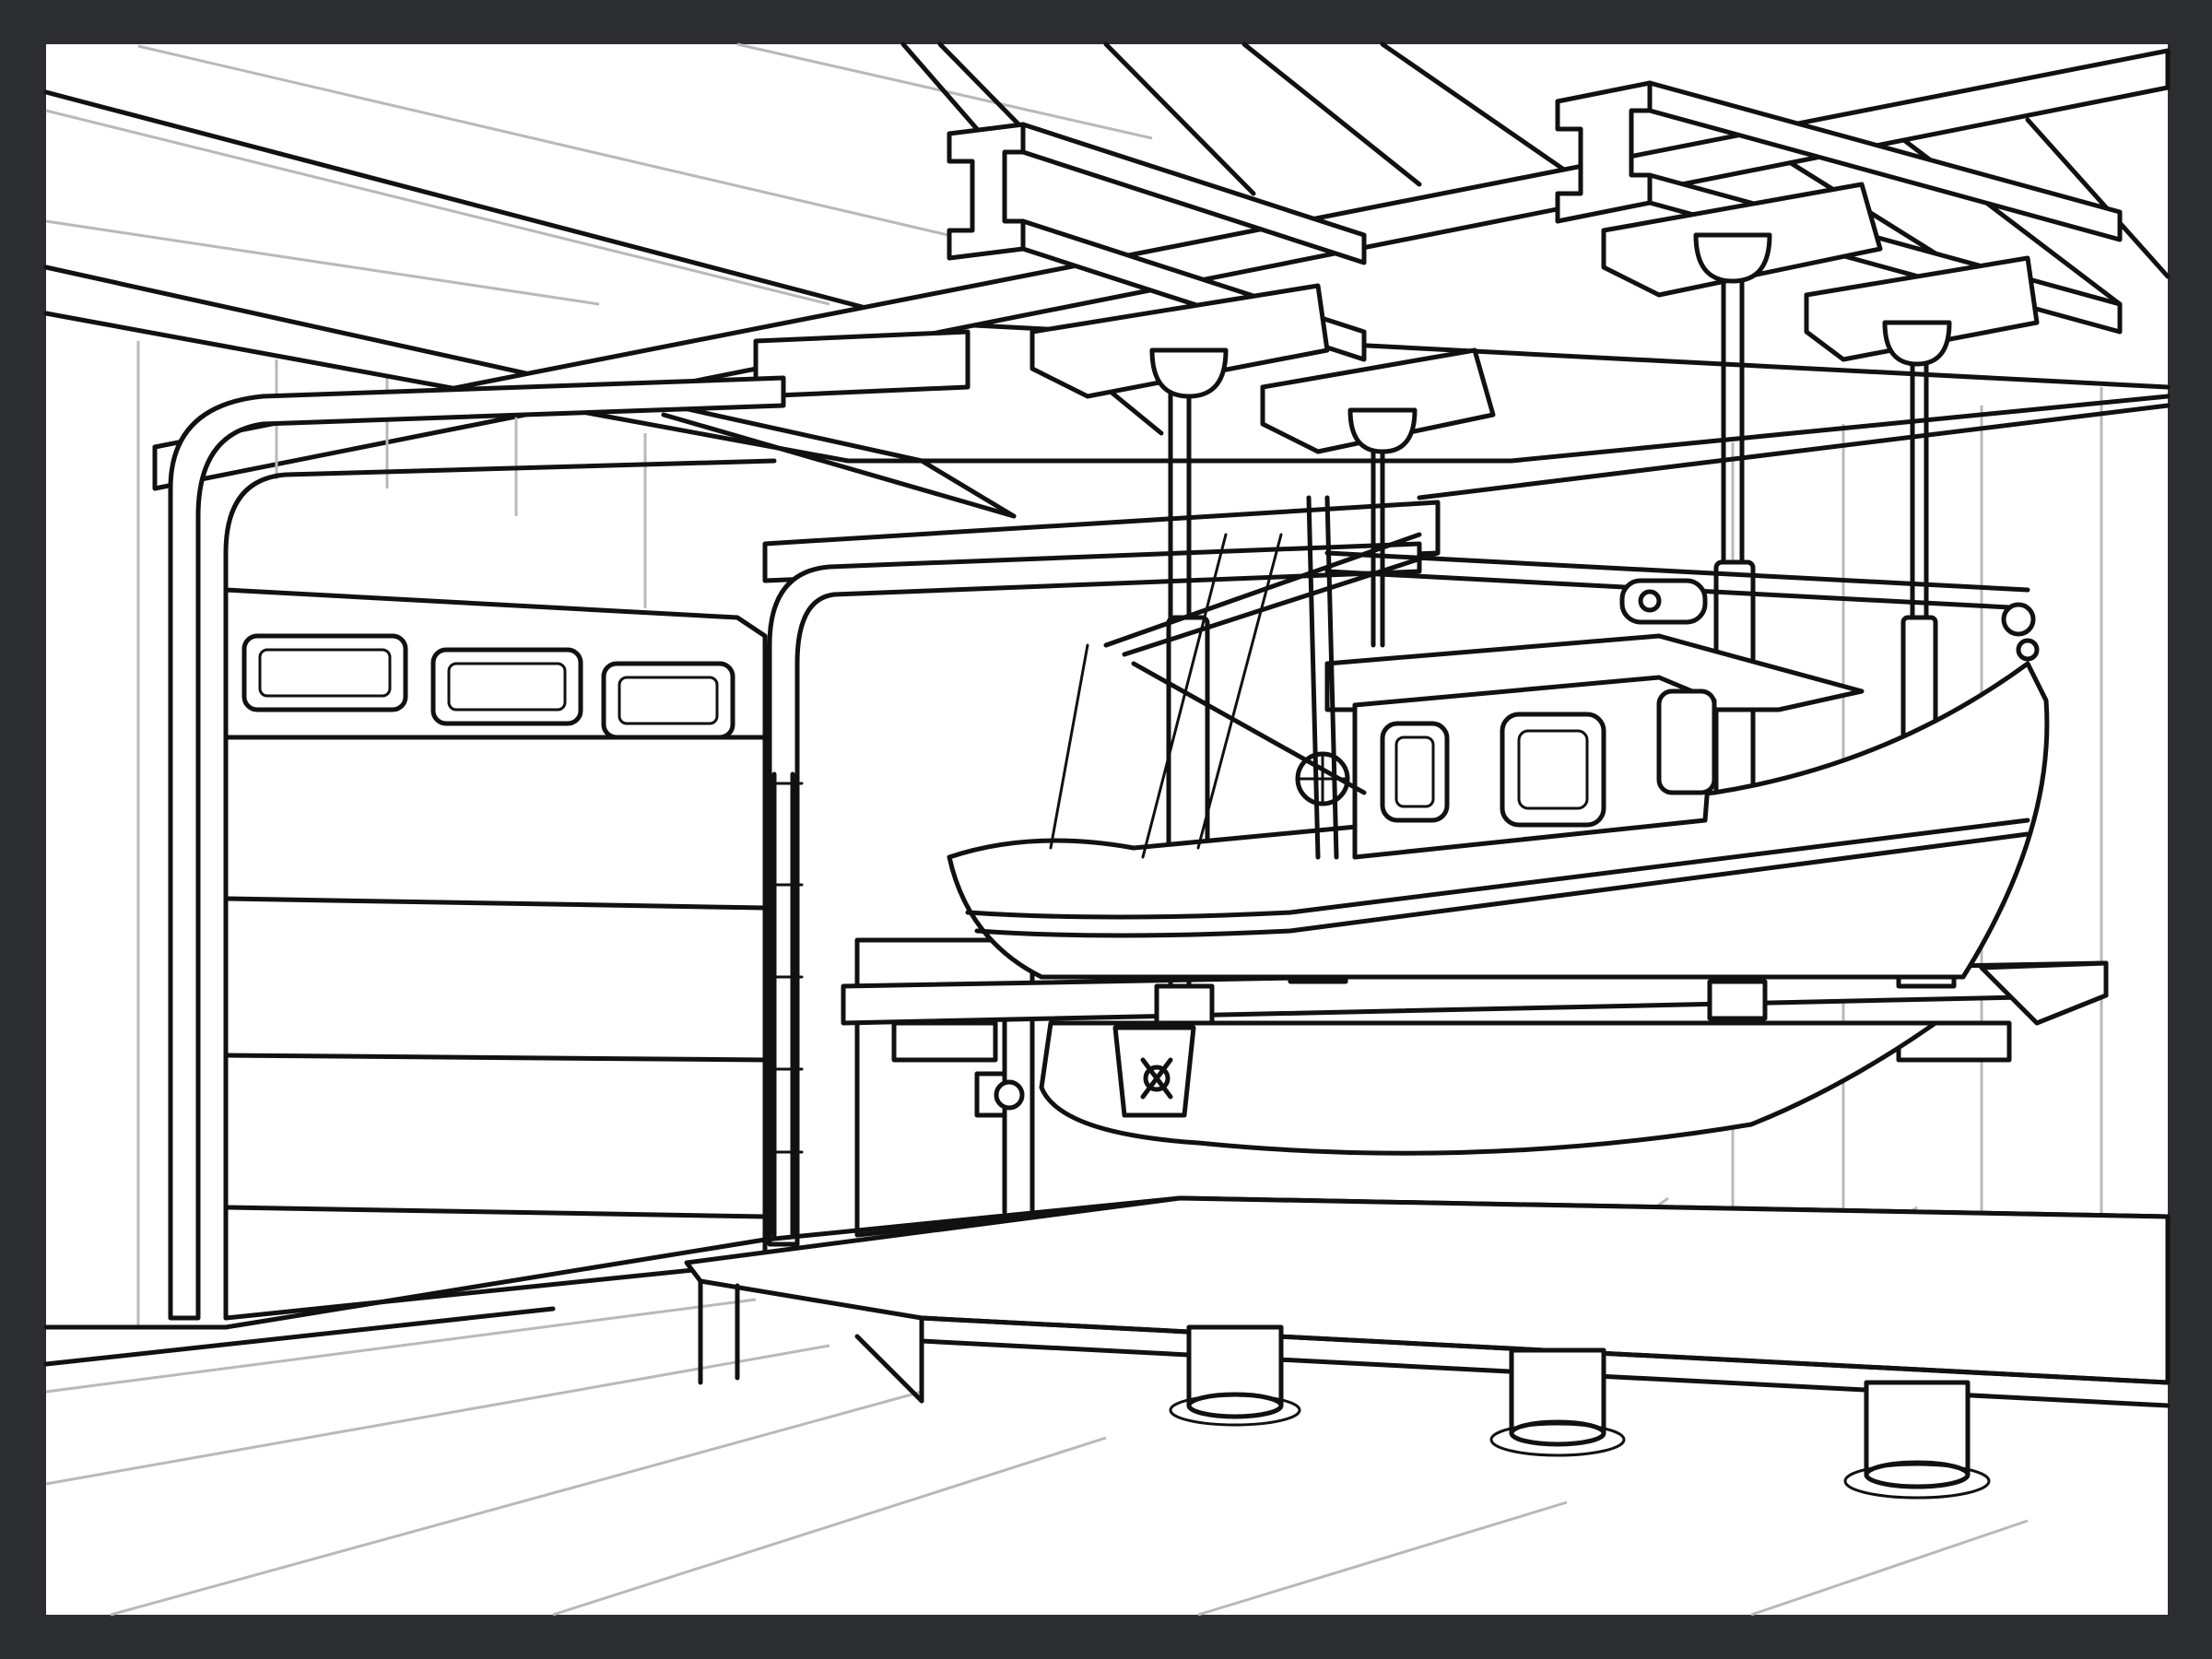 This screenshot has height=1659, width=2212. What do you see at coordinates (2018, 619) in the screenshot?
I see `bow-ring` at bounding box center [2018, 619].